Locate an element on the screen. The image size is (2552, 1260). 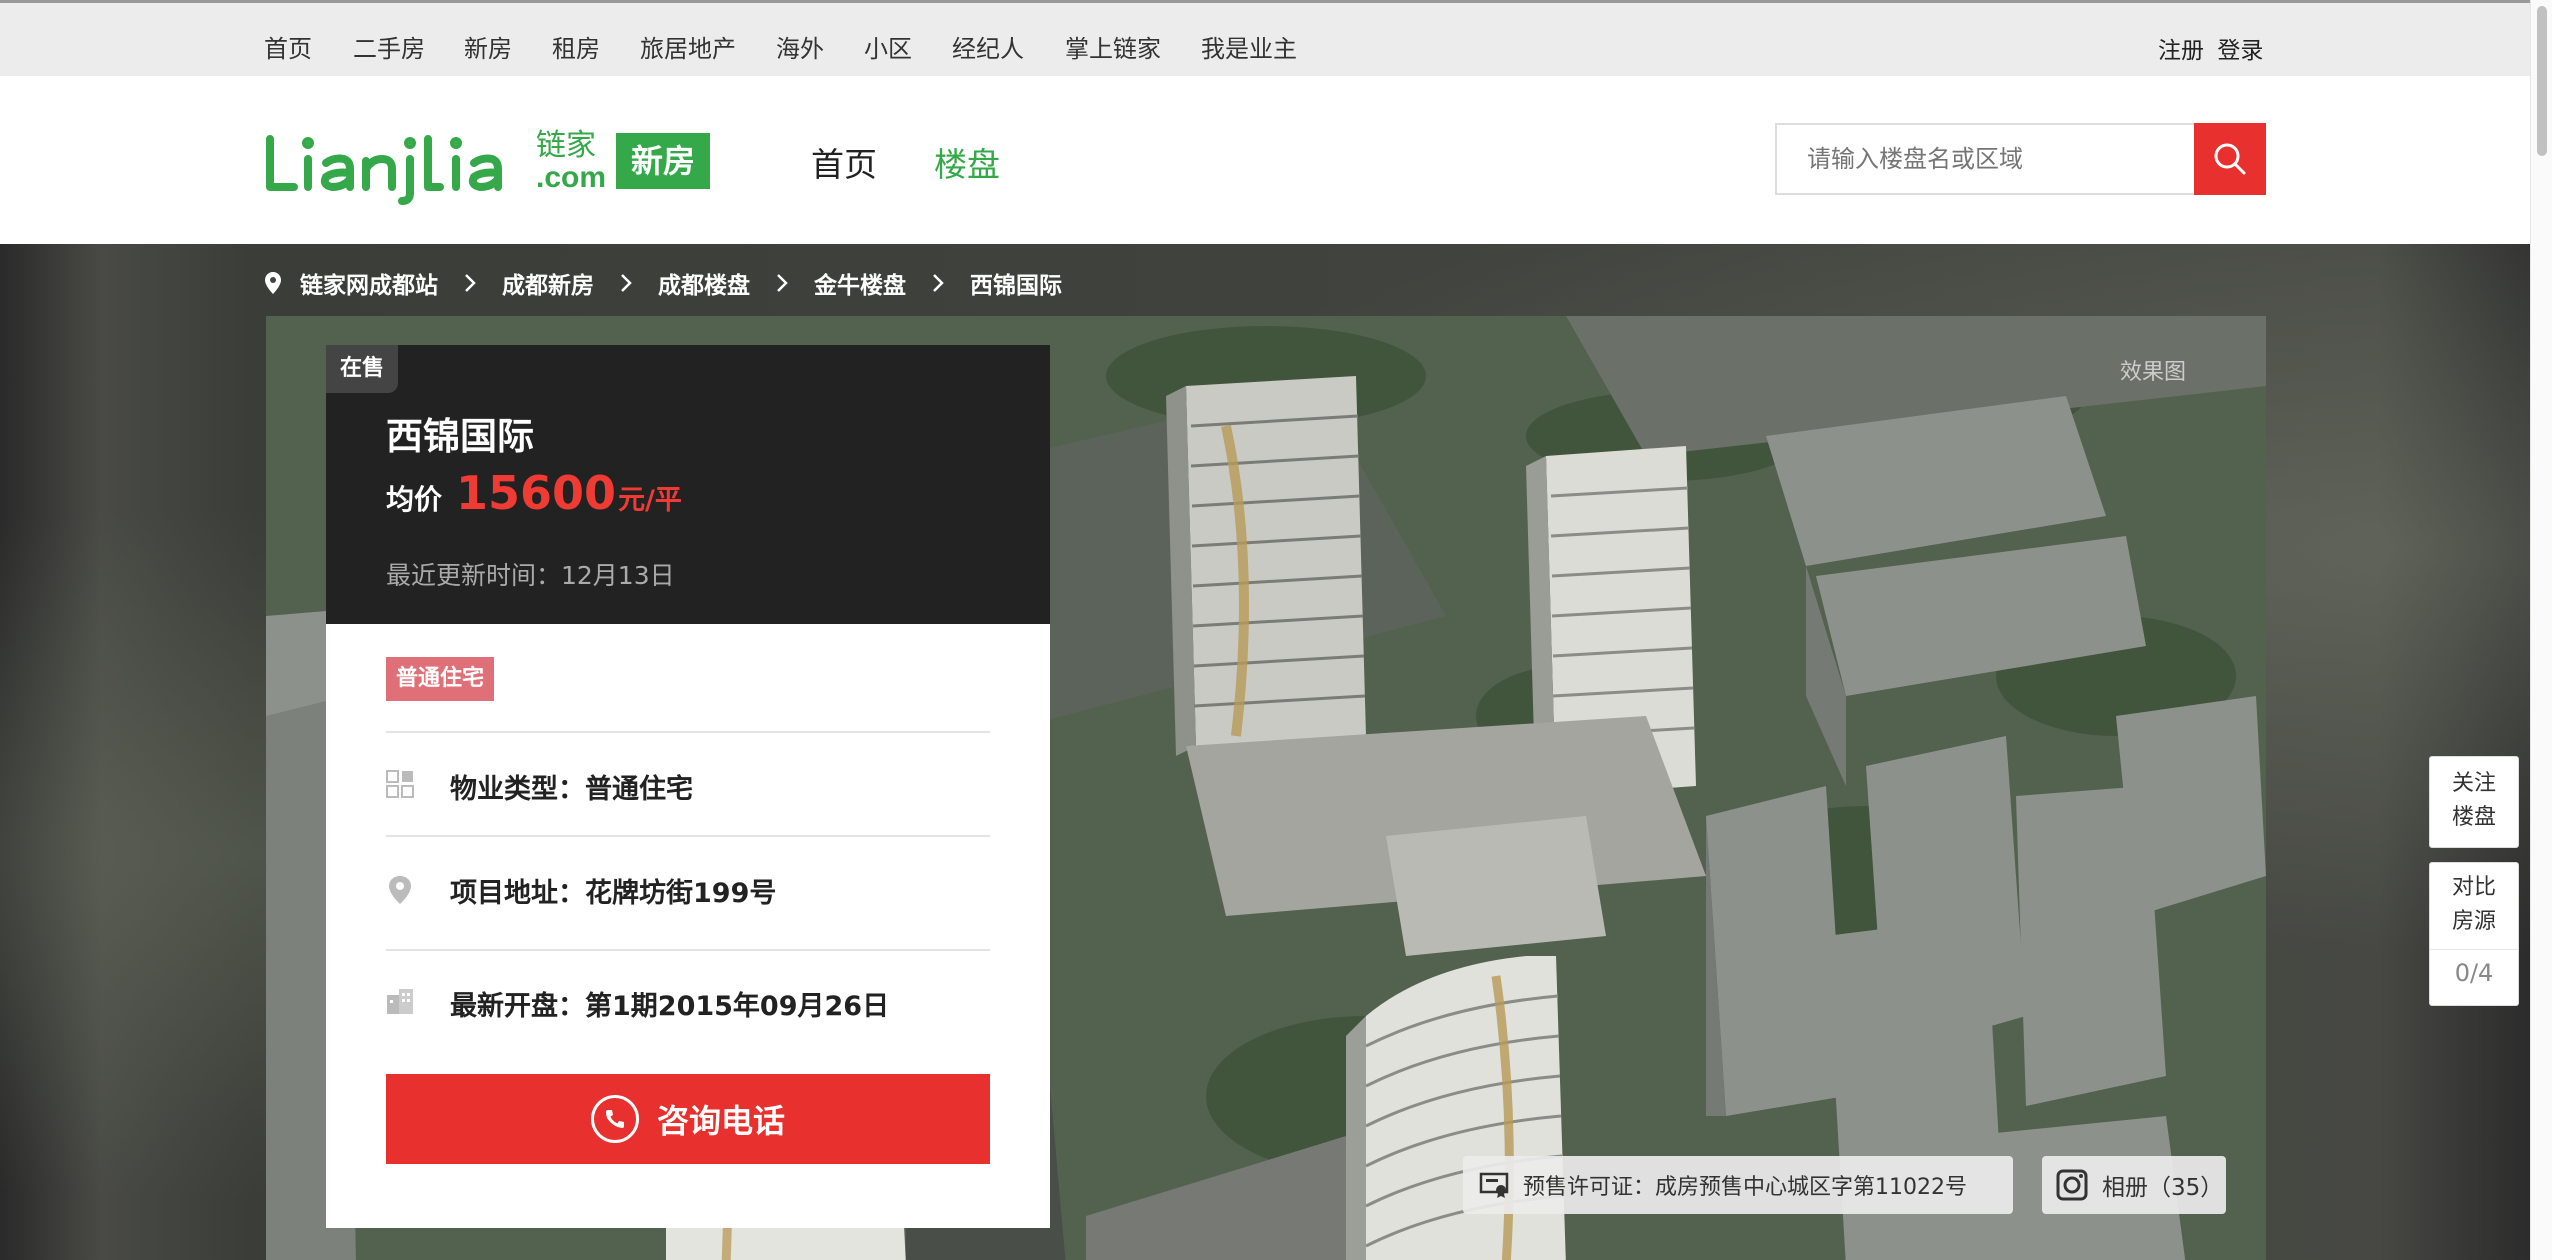
scrollbar-thumb is located at coordinates (2542, 81).